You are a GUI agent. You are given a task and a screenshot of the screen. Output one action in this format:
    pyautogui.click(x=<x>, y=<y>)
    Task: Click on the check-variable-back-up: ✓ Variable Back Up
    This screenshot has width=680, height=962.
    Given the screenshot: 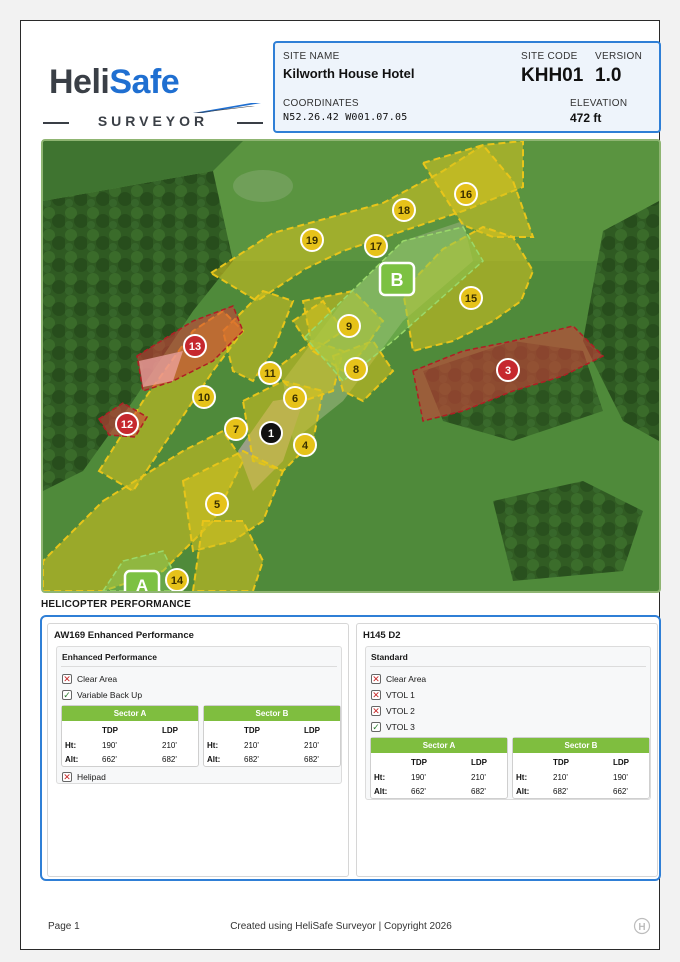 What is the action you would take?
    pyautogui.click(x=102, y=695)
    